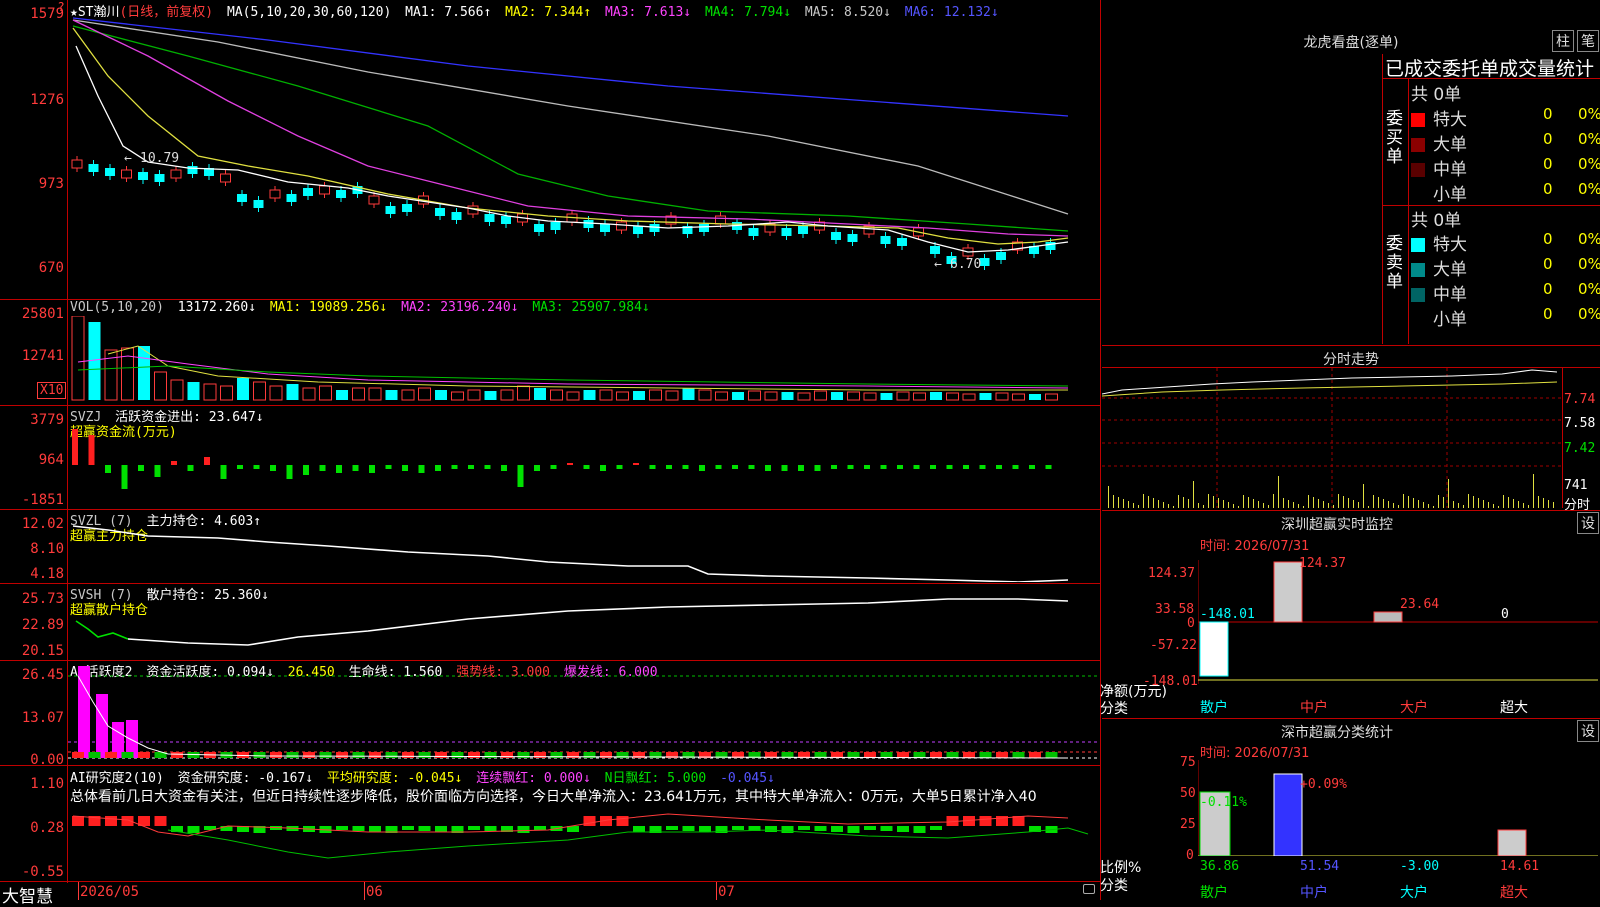  Describe the element at coordinates (1190, 855) in the screenshot. I see `sz-class-axis: 0` at that location.